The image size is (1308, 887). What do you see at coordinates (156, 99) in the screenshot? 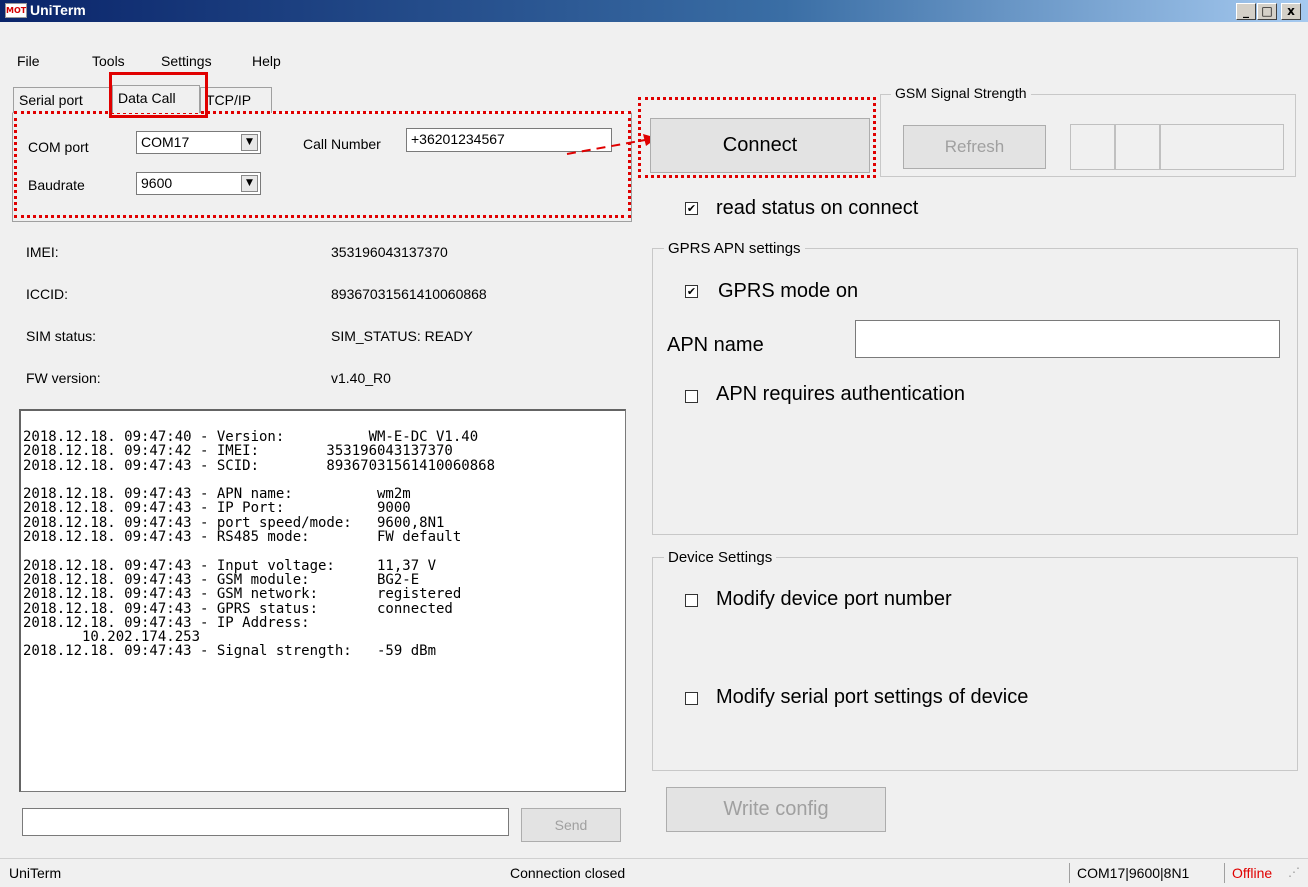
I see `tab-data-call: Data Call` at bounding box center [156, 99].